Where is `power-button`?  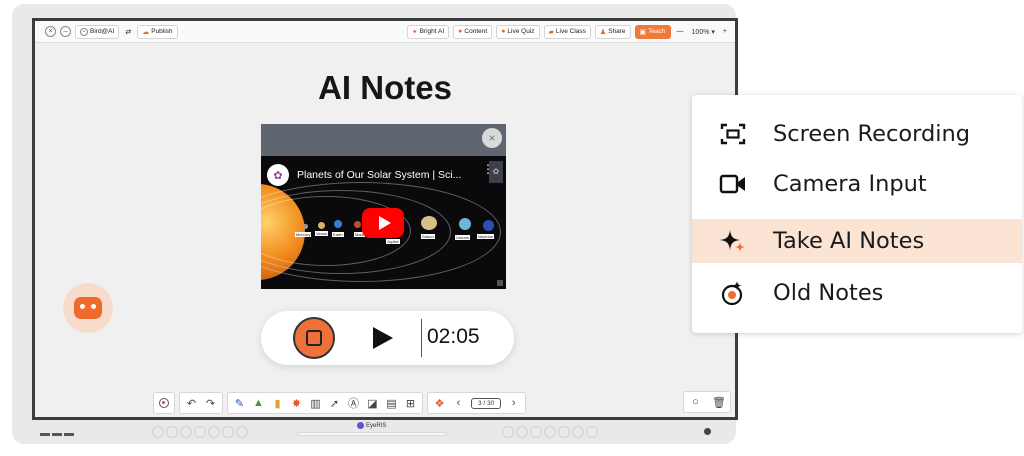
power-button is located at coordinates (707, 431).